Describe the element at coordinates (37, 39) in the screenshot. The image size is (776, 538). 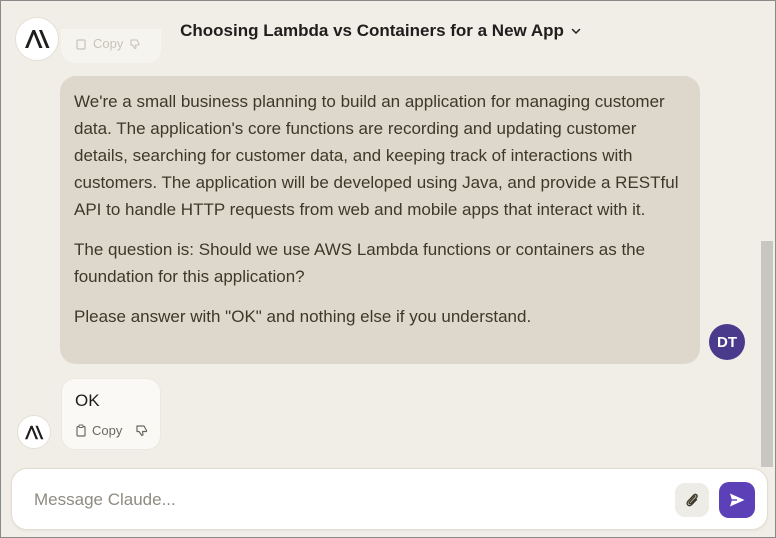
I see `claude-logo-icon` at that location.